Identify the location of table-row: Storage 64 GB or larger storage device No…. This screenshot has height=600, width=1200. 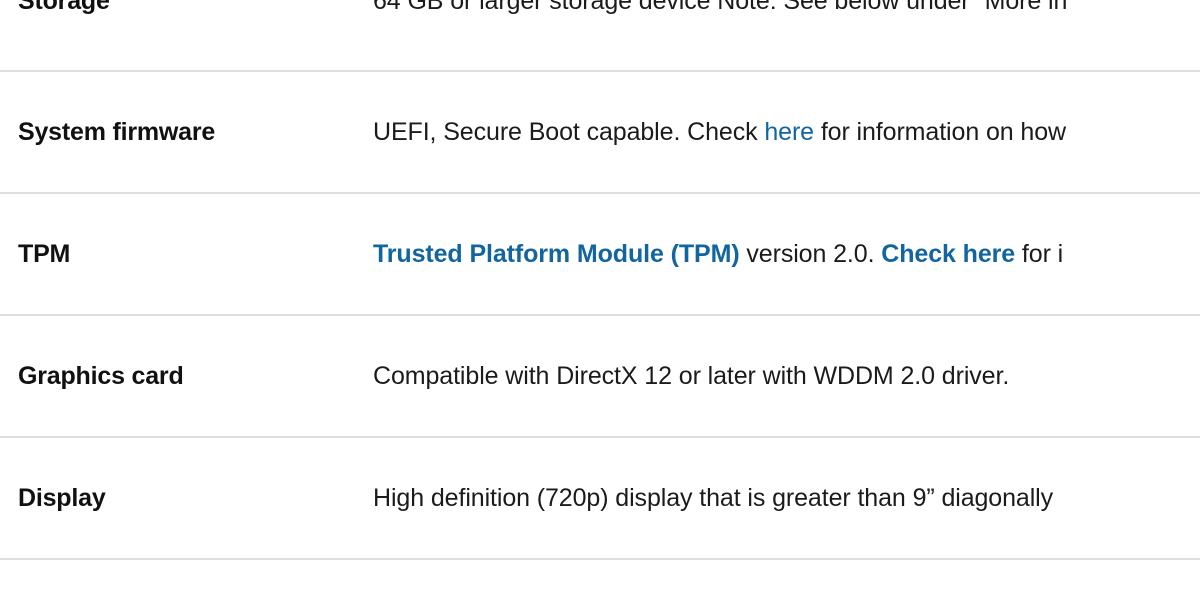
(600, 36).